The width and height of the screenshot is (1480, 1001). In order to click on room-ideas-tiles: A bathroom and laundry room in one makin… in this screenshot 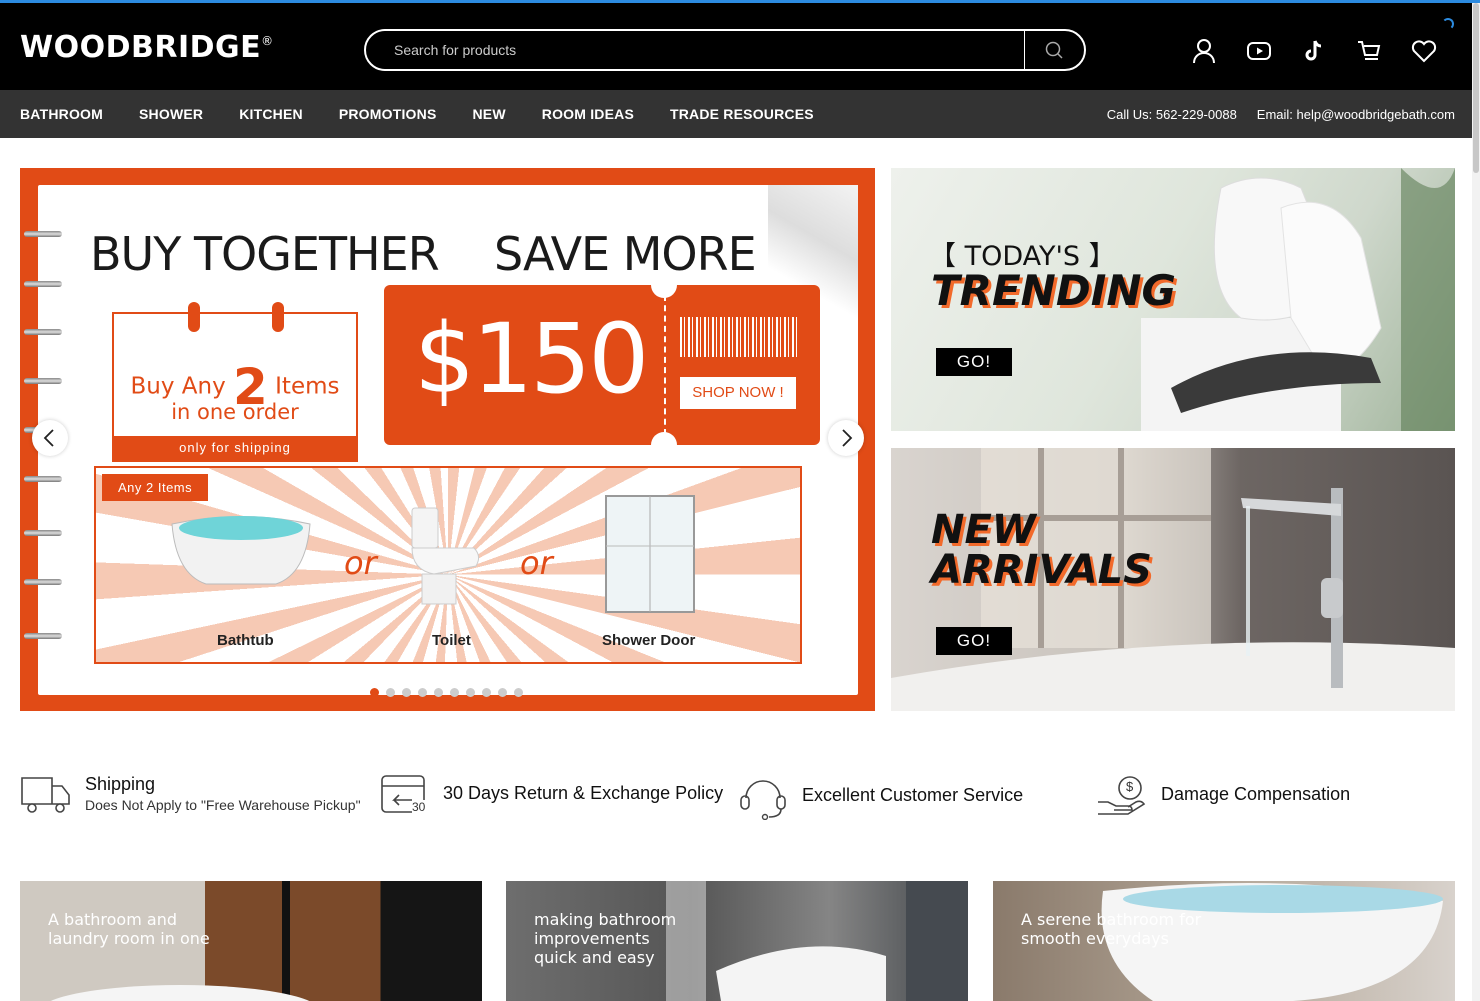, I will do `click(737, 941)`.